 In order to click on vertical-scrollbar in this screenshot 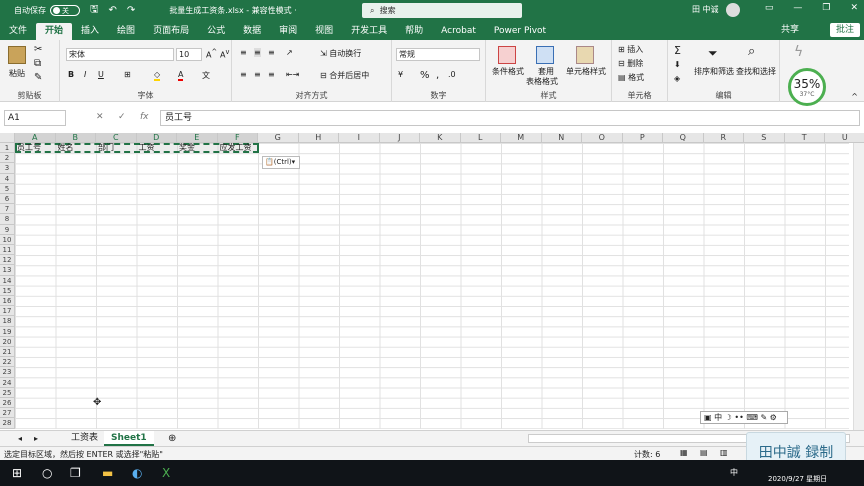, I will do `click(858, 281)`.